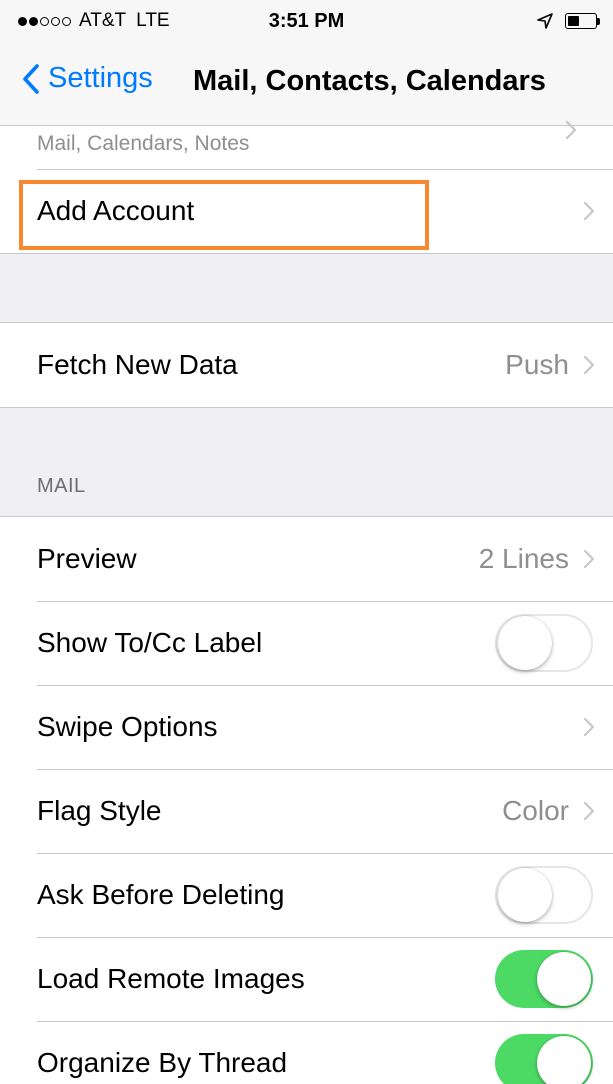 Image resolution: width=613 pixels, height=1084 pixels. I want to click on show-to-cc-toggle, so click(544, 643).